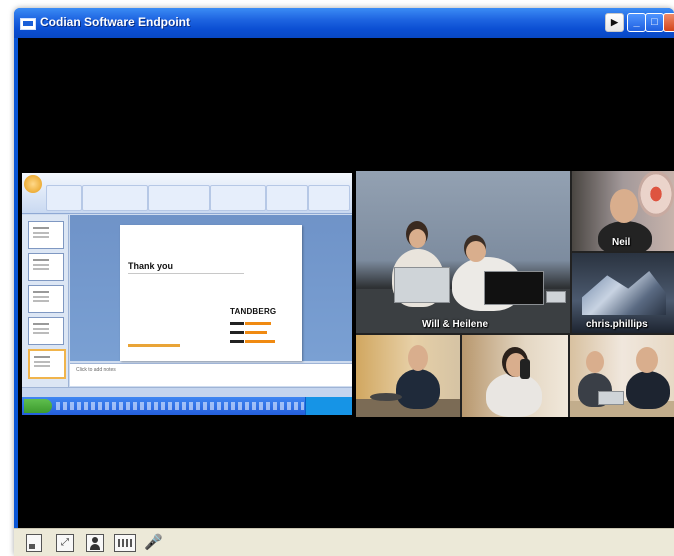 The image size is (674, 556). I want to click on keypad-button, so click(125, 543).